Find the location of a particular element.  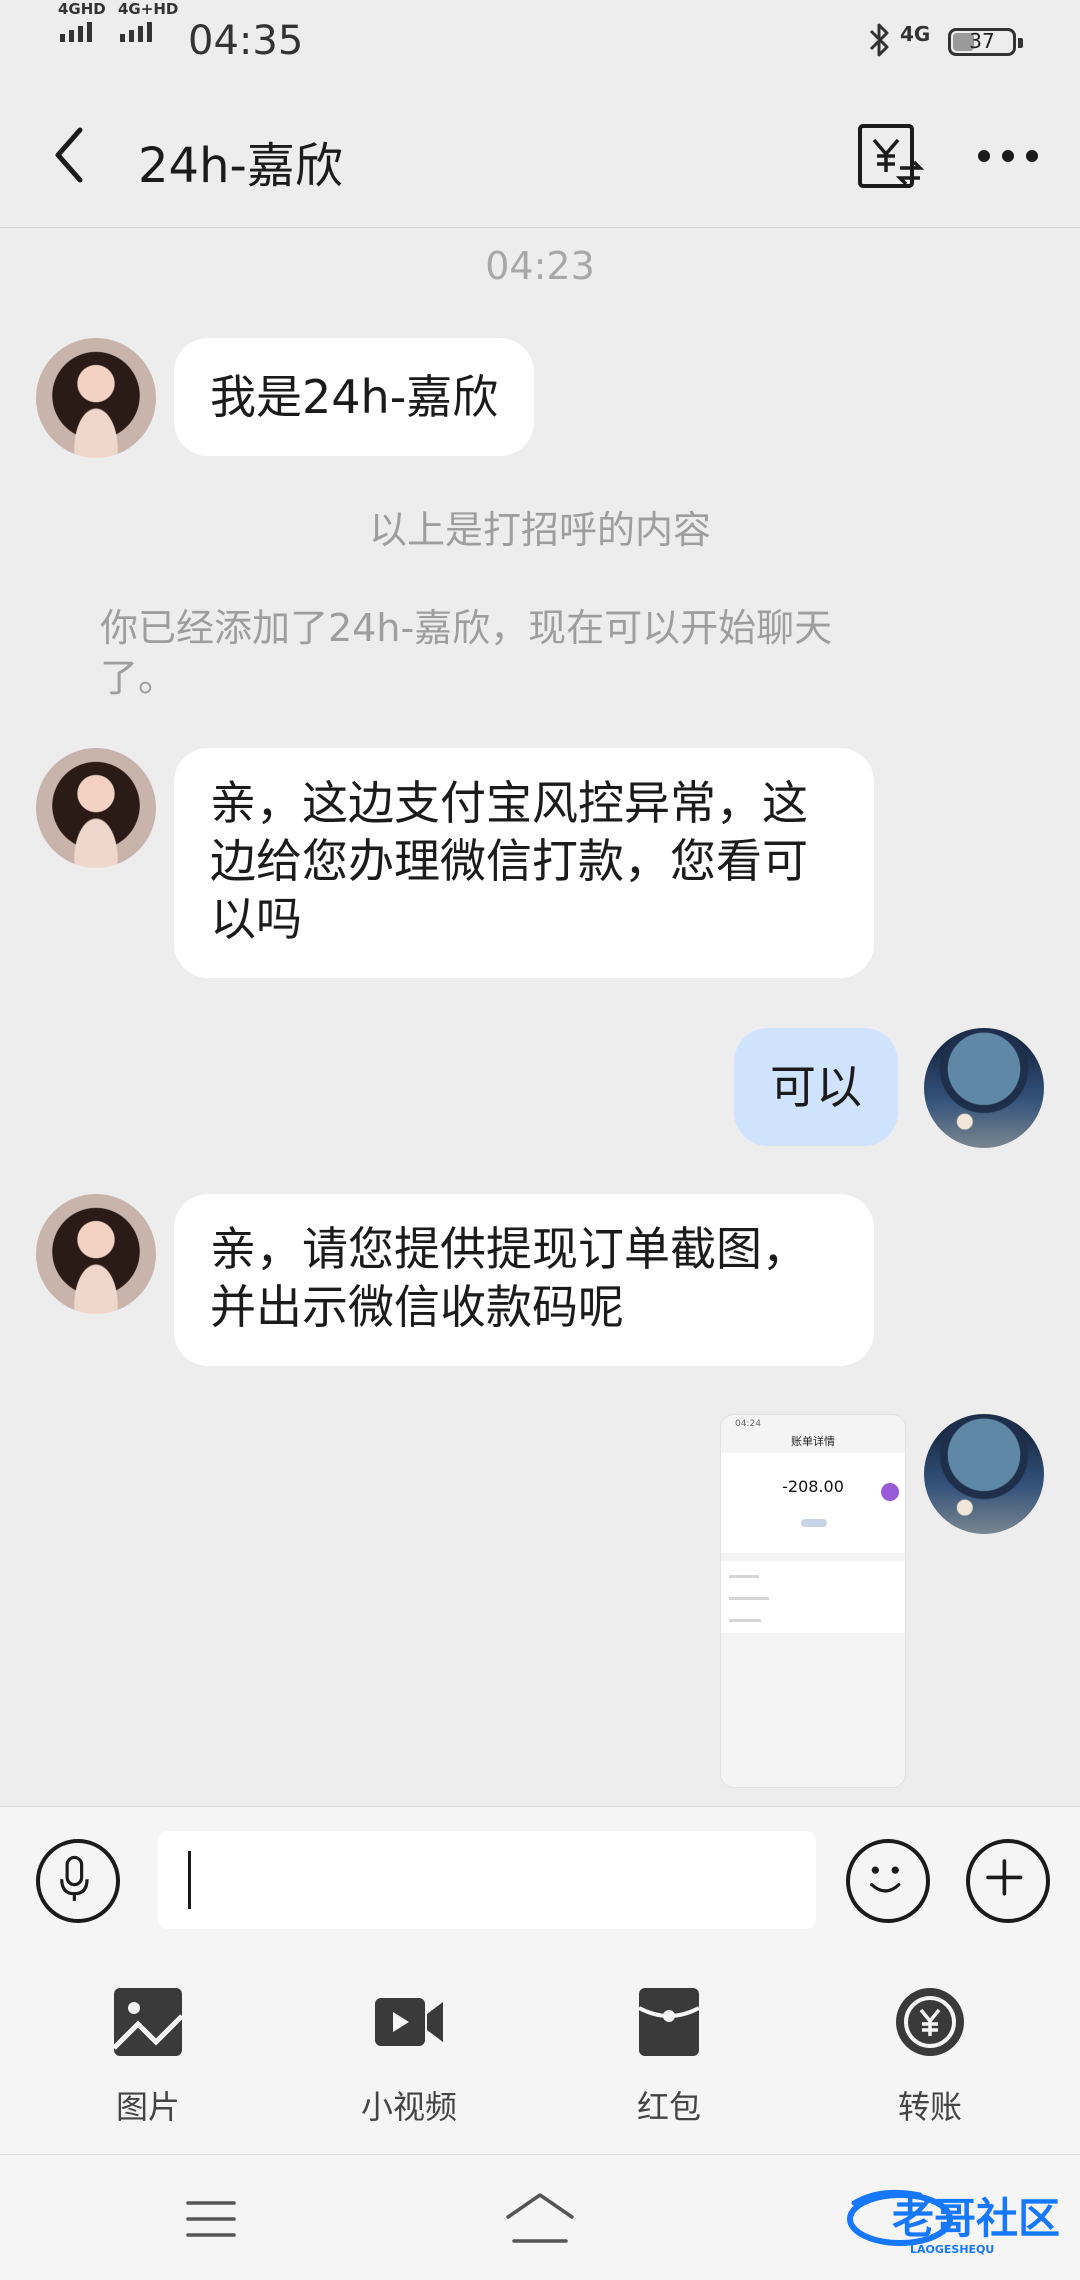

chat-title: 24h-嘉欣 is located at coordinates (240, 166).